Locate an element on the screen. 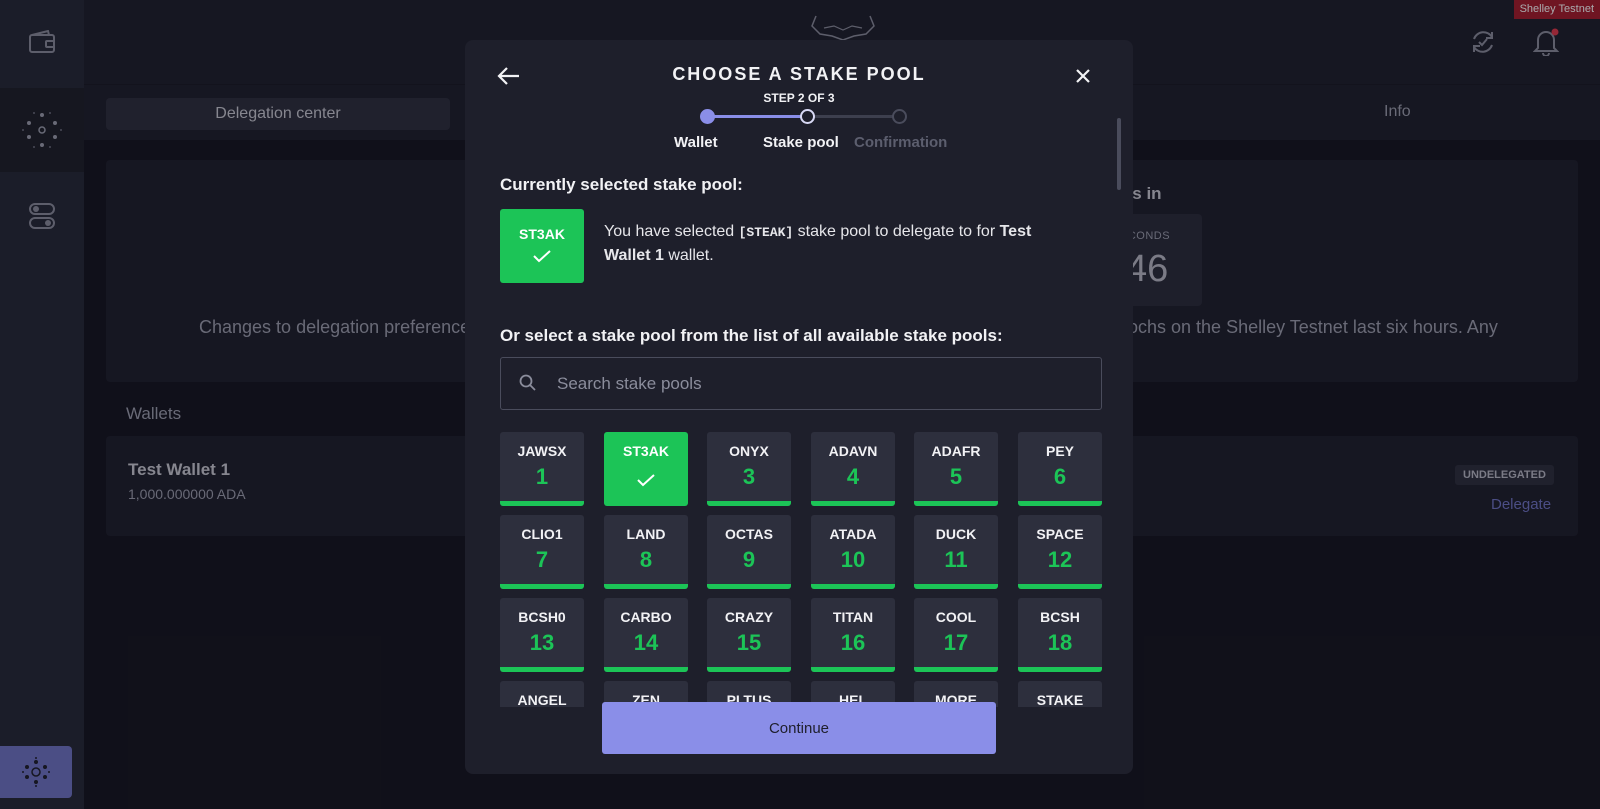  stepper-progress-line is located at coordinates (758, 116).